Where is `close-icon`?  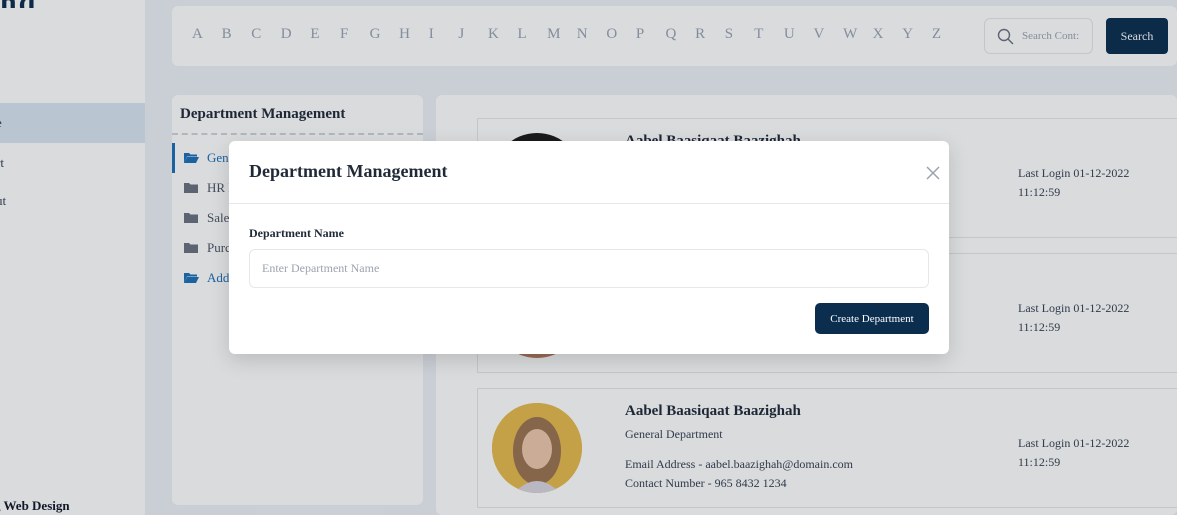
close-icon is located at coordinates (933, 173).